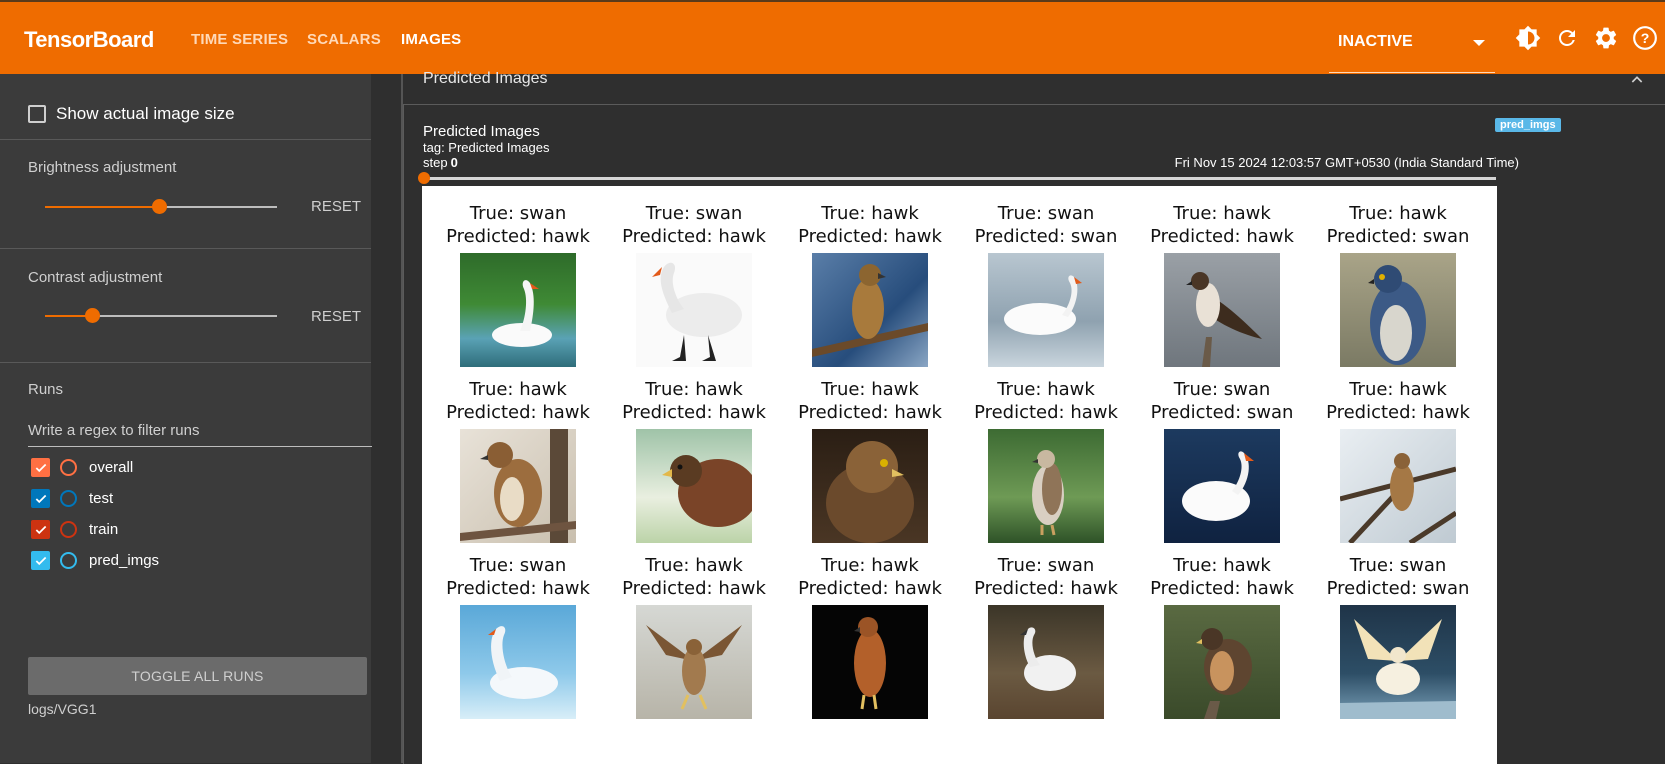  What do you see at coordinates (37, 114) in the screenshot?
I see `checkbox-box` at bounding box center [37, 114].